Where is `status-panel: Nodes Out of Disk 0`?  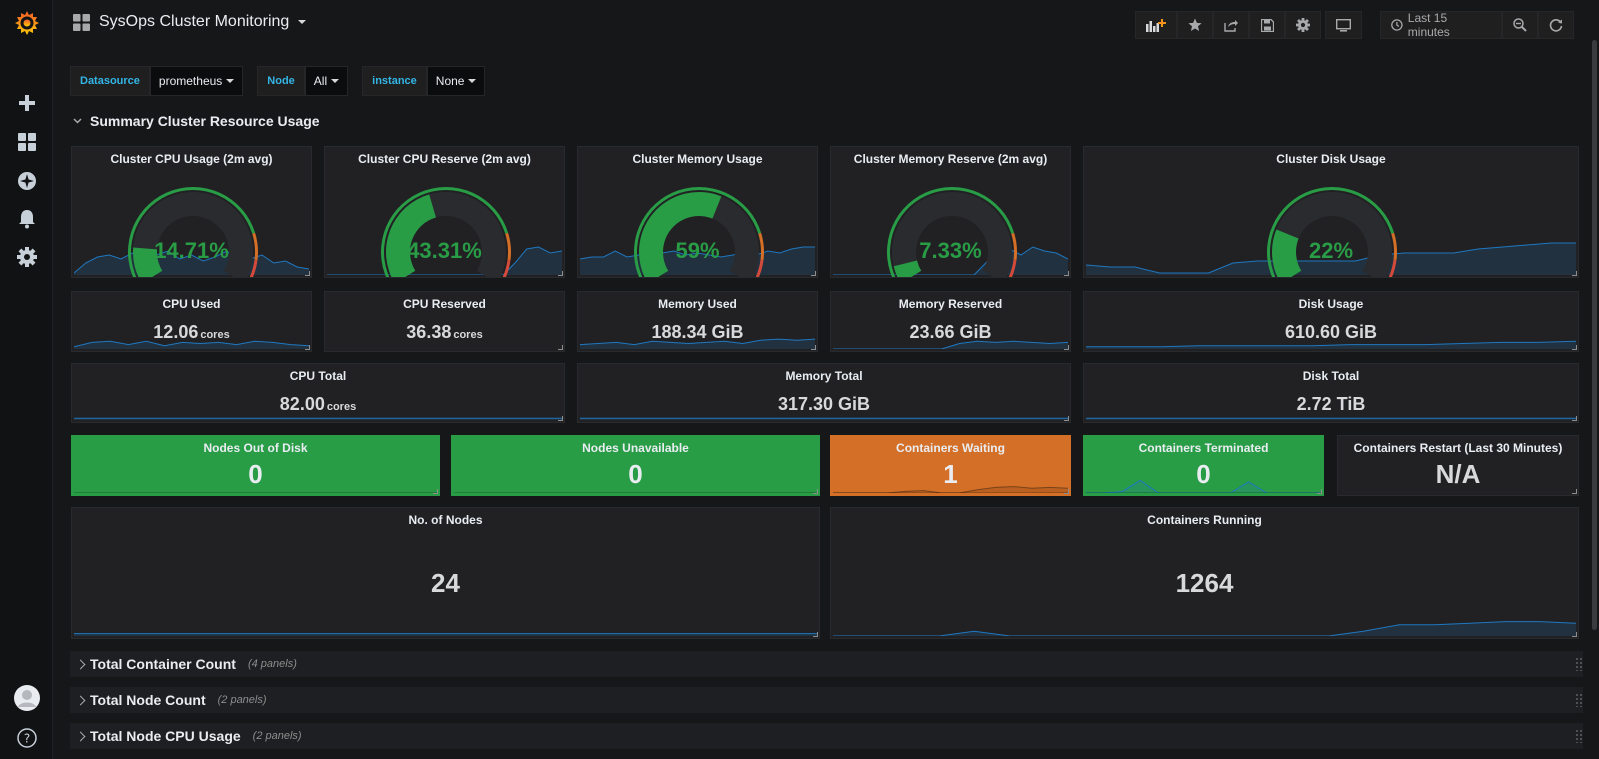 status-panel: Nodes Out of Disk 0 is located at coordinates (255, 465).